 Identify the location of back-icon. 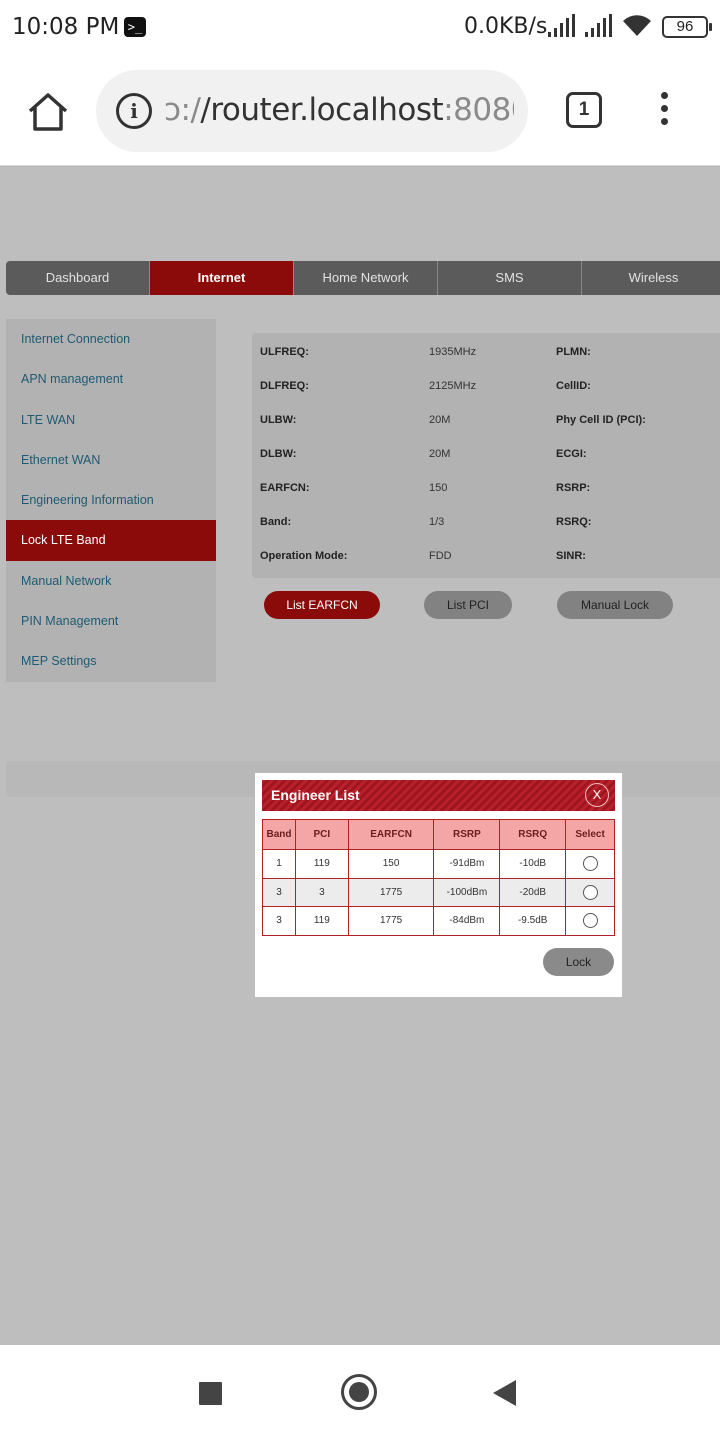
(504, 1393).